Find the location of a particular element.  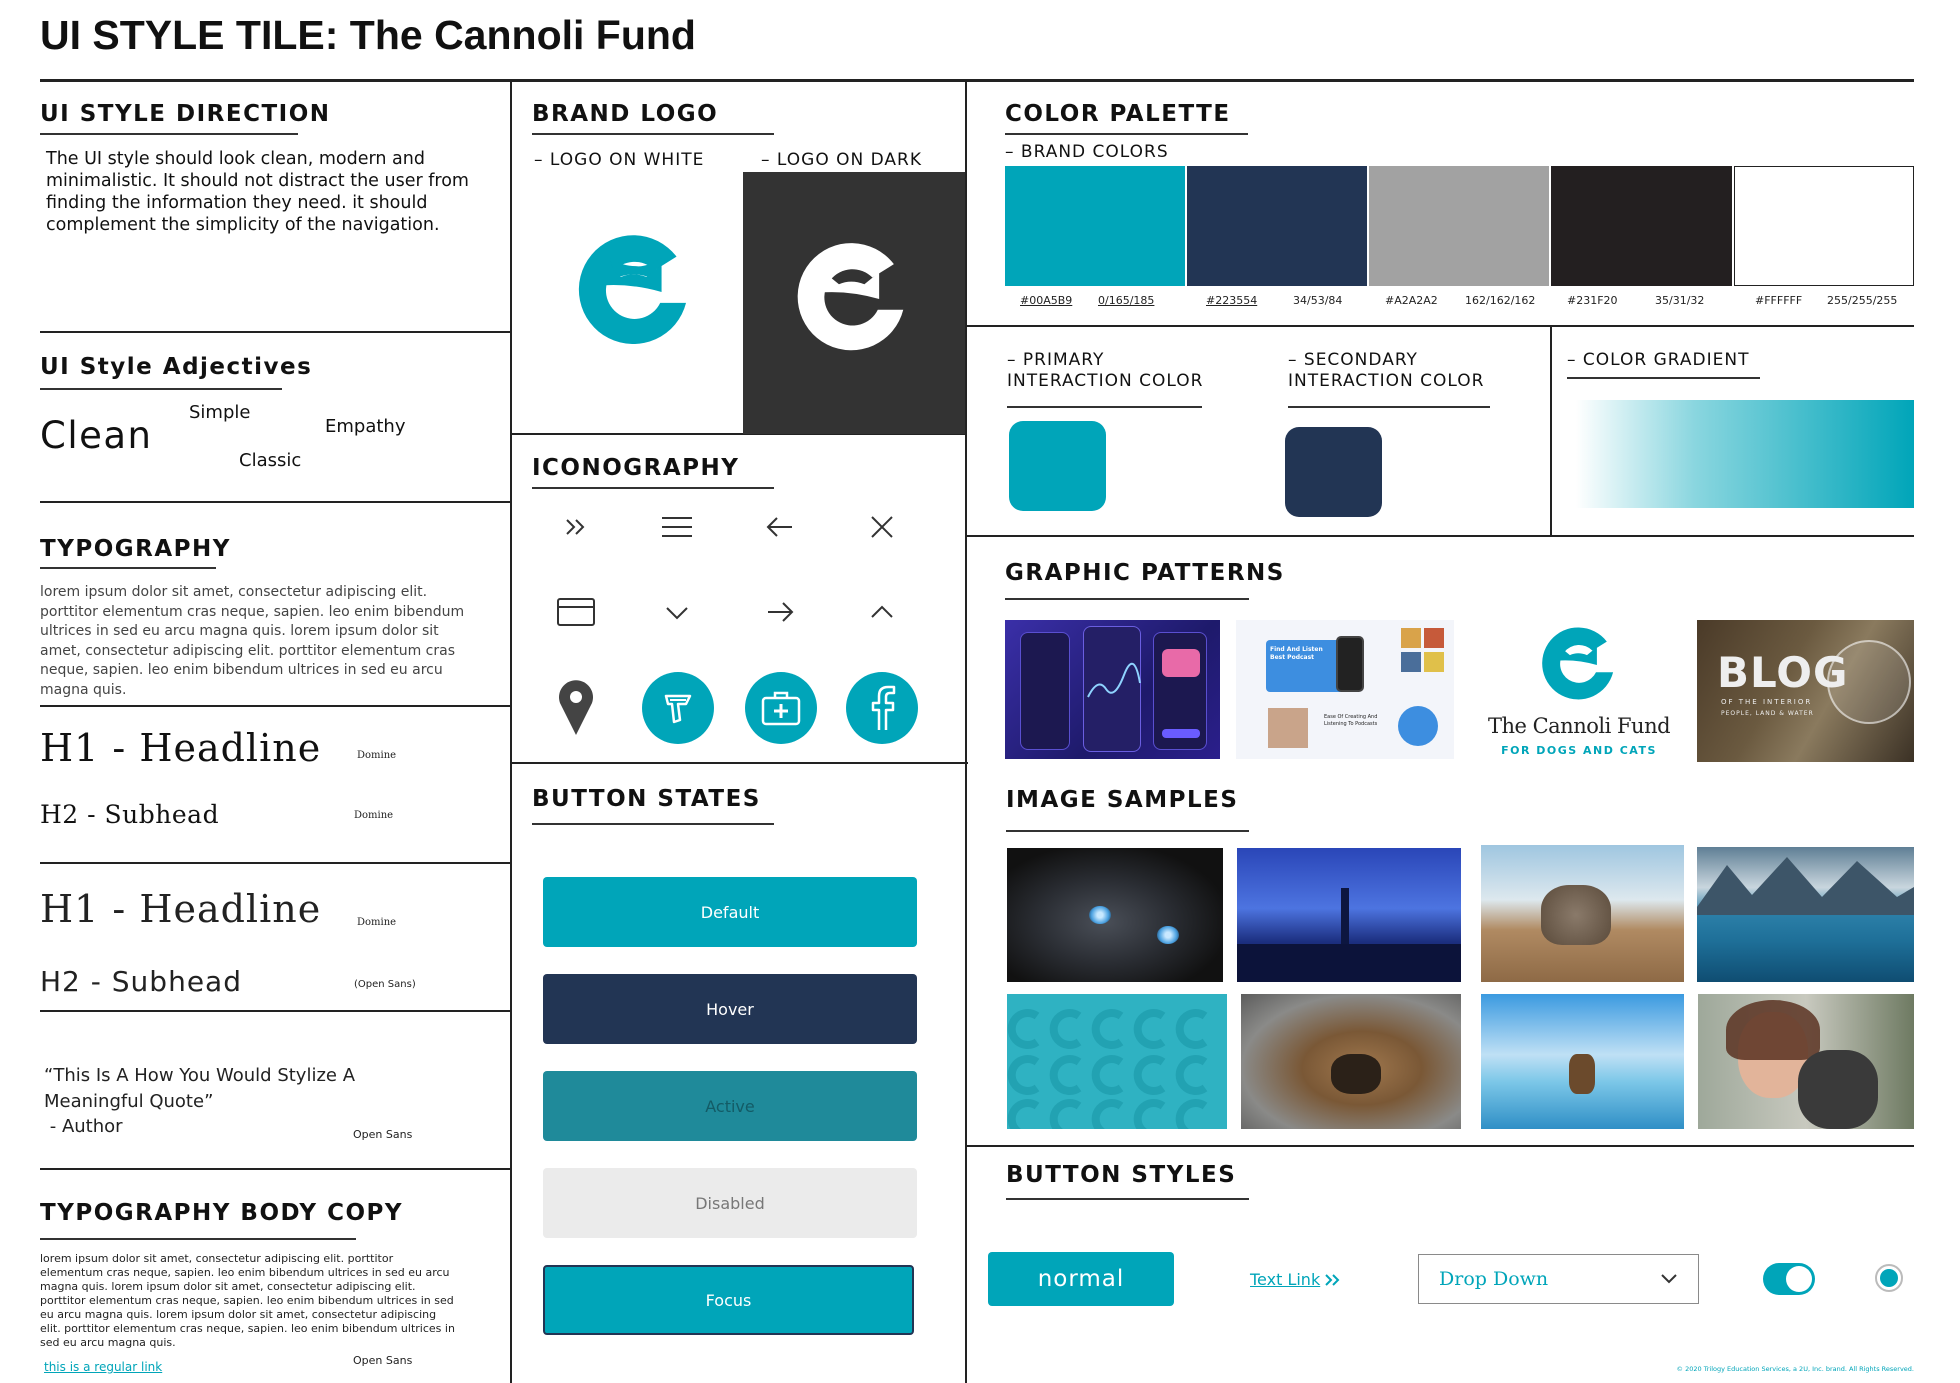

swatch-hex-label: #00A5B9 is located at coordinates (1046, 300).